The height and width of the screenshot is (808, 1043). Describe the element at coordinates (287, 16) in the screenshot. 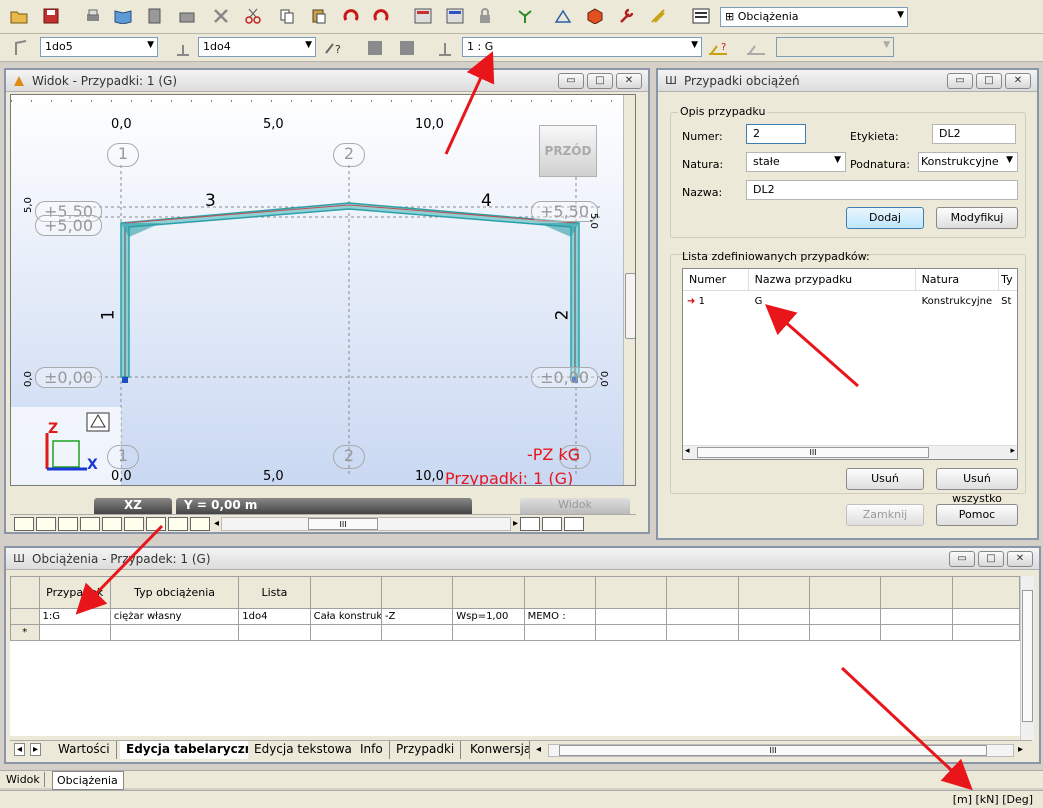

I see `copy-icon` at that location.